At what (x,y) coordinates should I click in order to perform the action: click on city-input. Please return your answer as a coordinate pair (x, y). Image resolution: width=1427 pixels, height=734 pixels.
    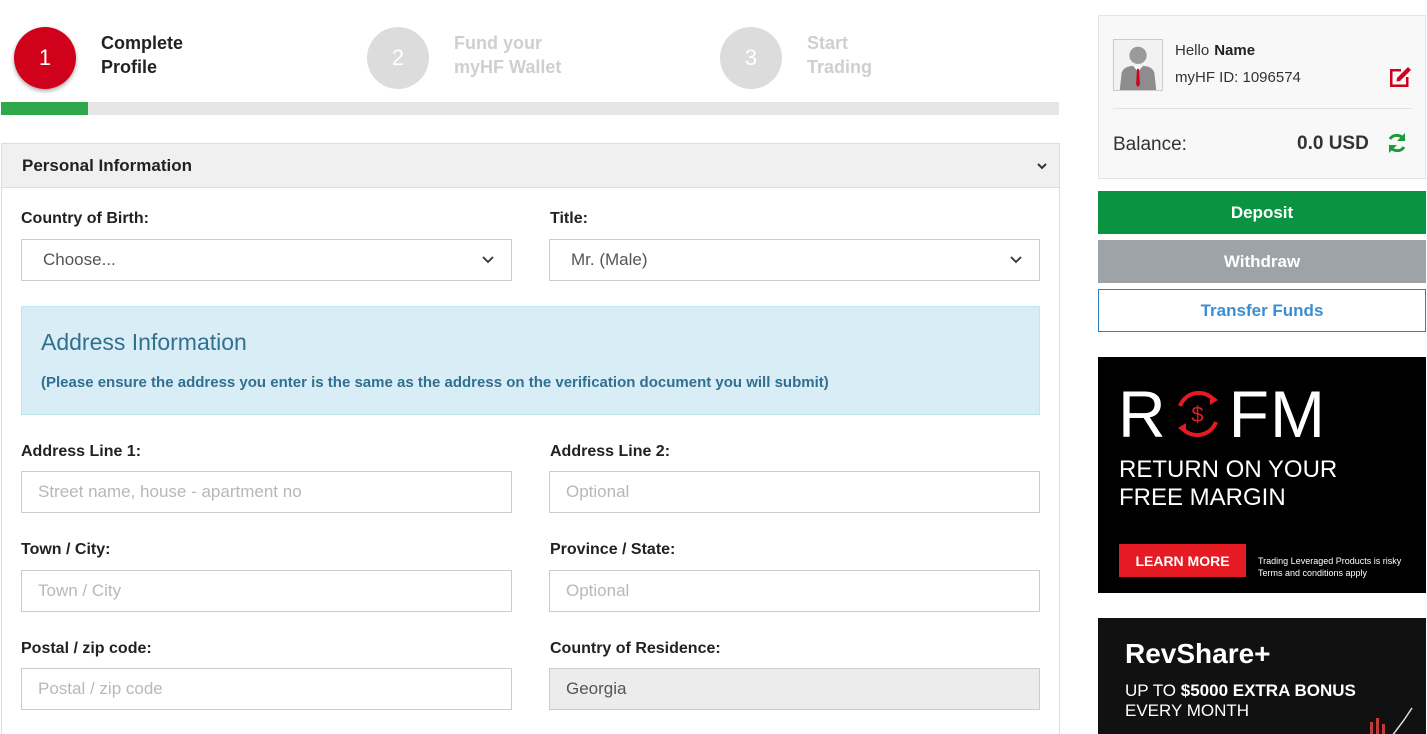
    Looking at the image, I should click on (266, 591).